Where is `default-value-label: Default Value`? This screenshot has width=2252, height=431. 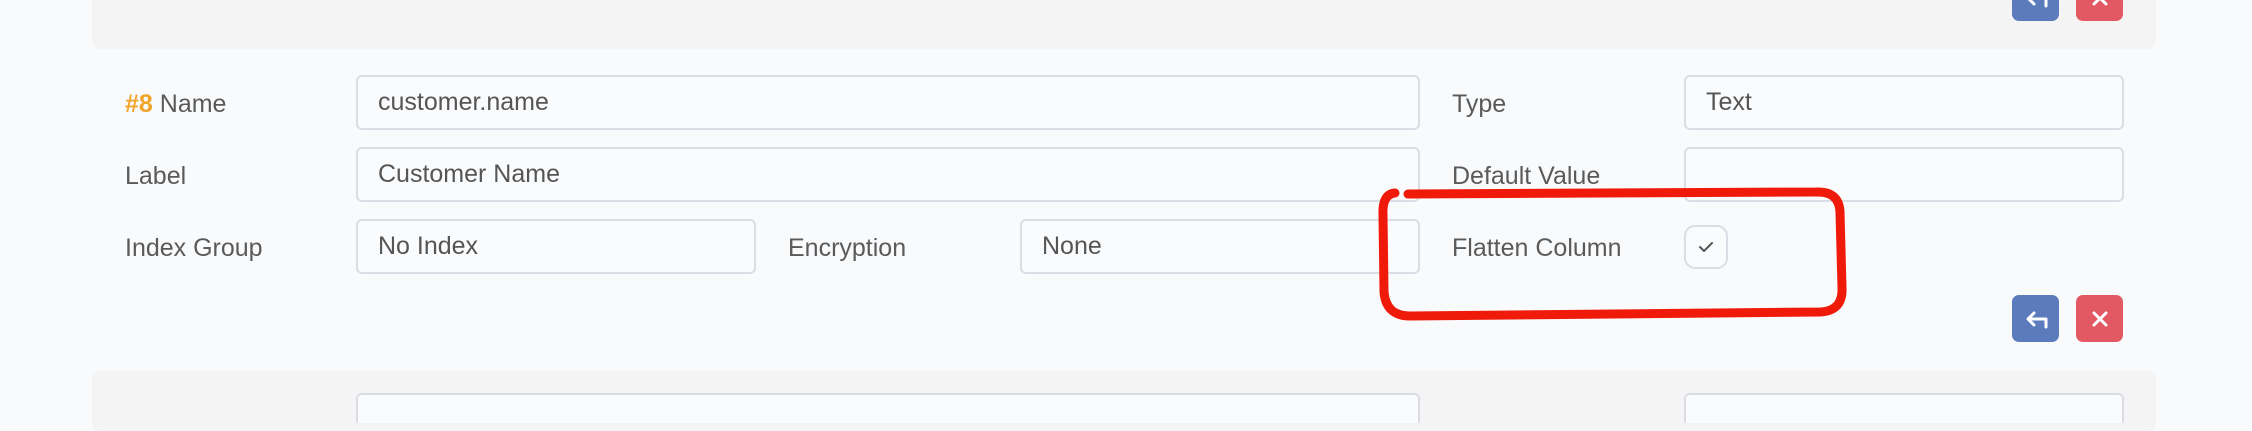
default-value-label: Default Value is located at coordinates (1526, 176).